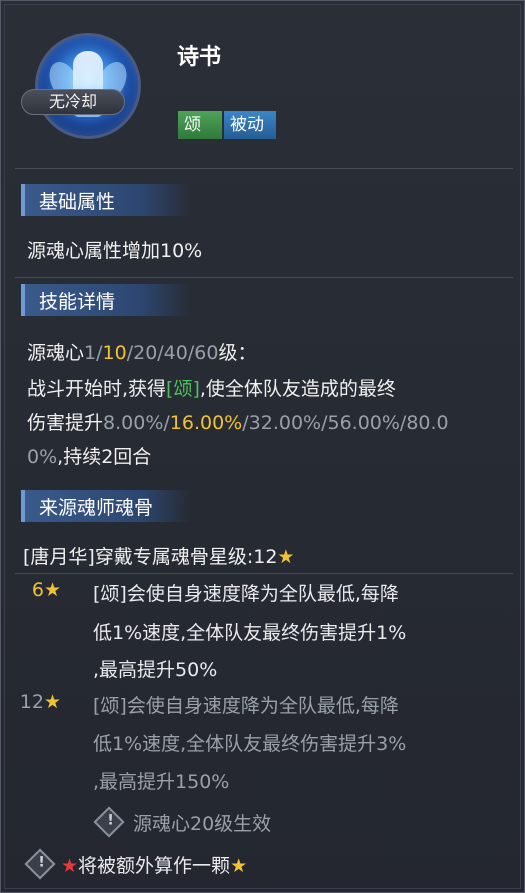  Describe the element at coordinates (172, 353) in the screenshot. I see `level-rest: /20/40/60` at that location.